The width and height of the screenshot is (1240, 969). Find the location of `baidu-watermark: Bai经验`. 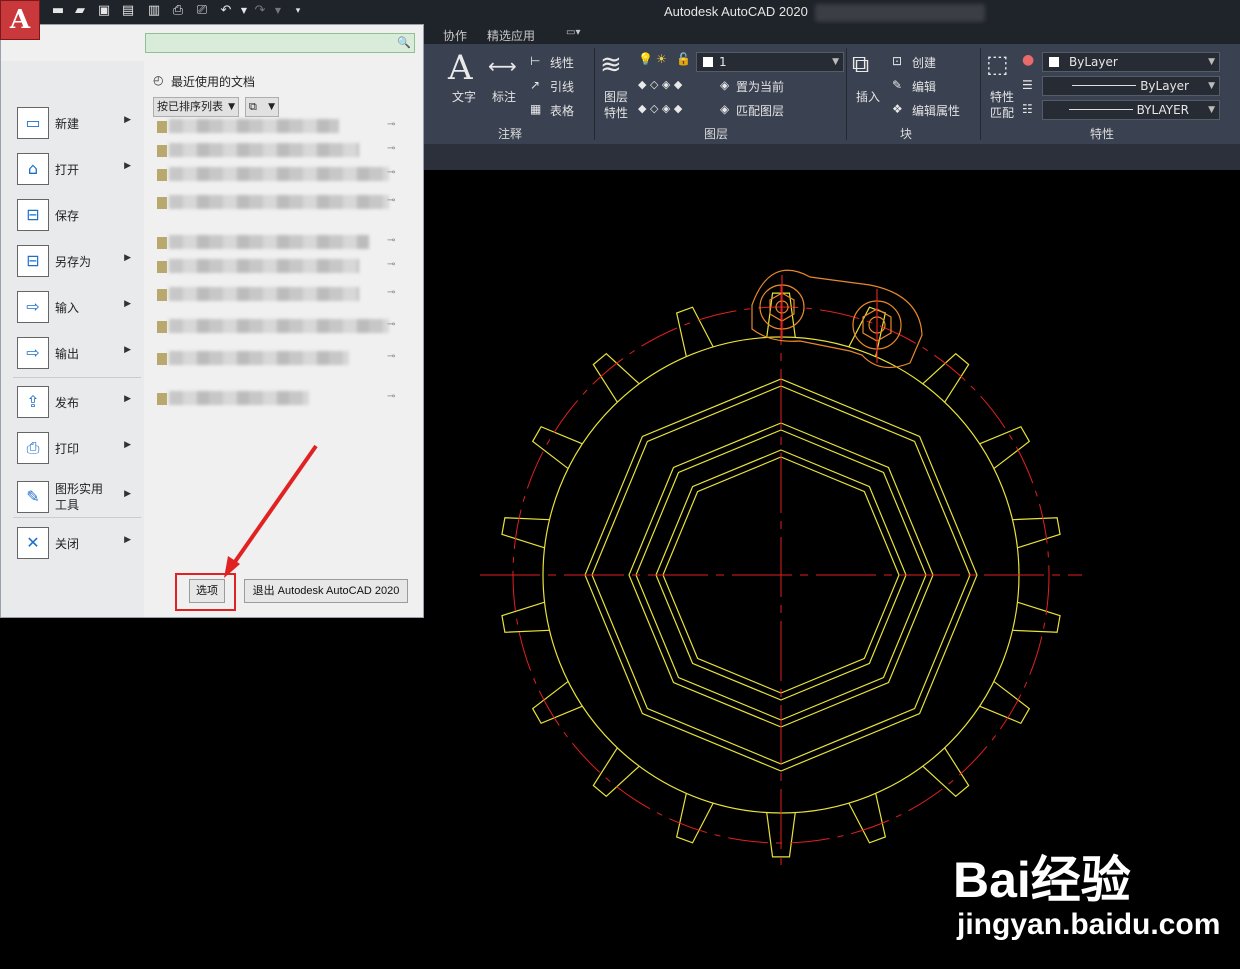

baidu-watermark: Bai经验 is located at coordinates (1042, 879).